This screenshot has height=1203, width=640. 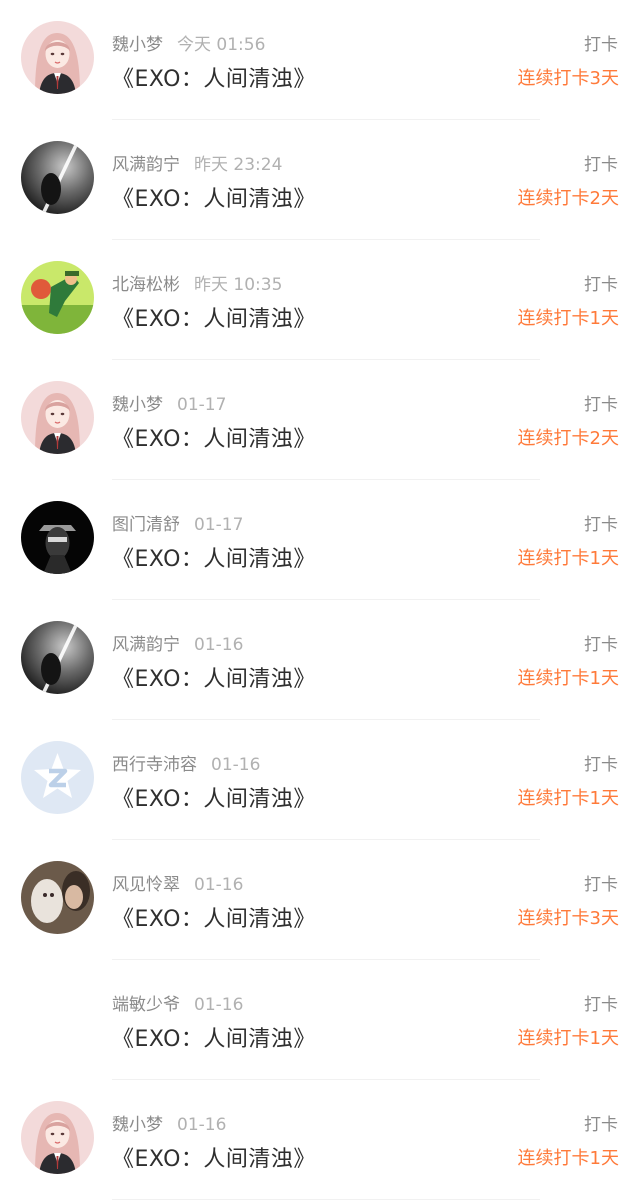 What do you see at coordinates (320, 1020) in the screenshot?
I see `checkin-row: 端敏少爷 01-16 《EXO：人间清浊》 打卡 连续打卡1天` at bounding box center [320, 1020].